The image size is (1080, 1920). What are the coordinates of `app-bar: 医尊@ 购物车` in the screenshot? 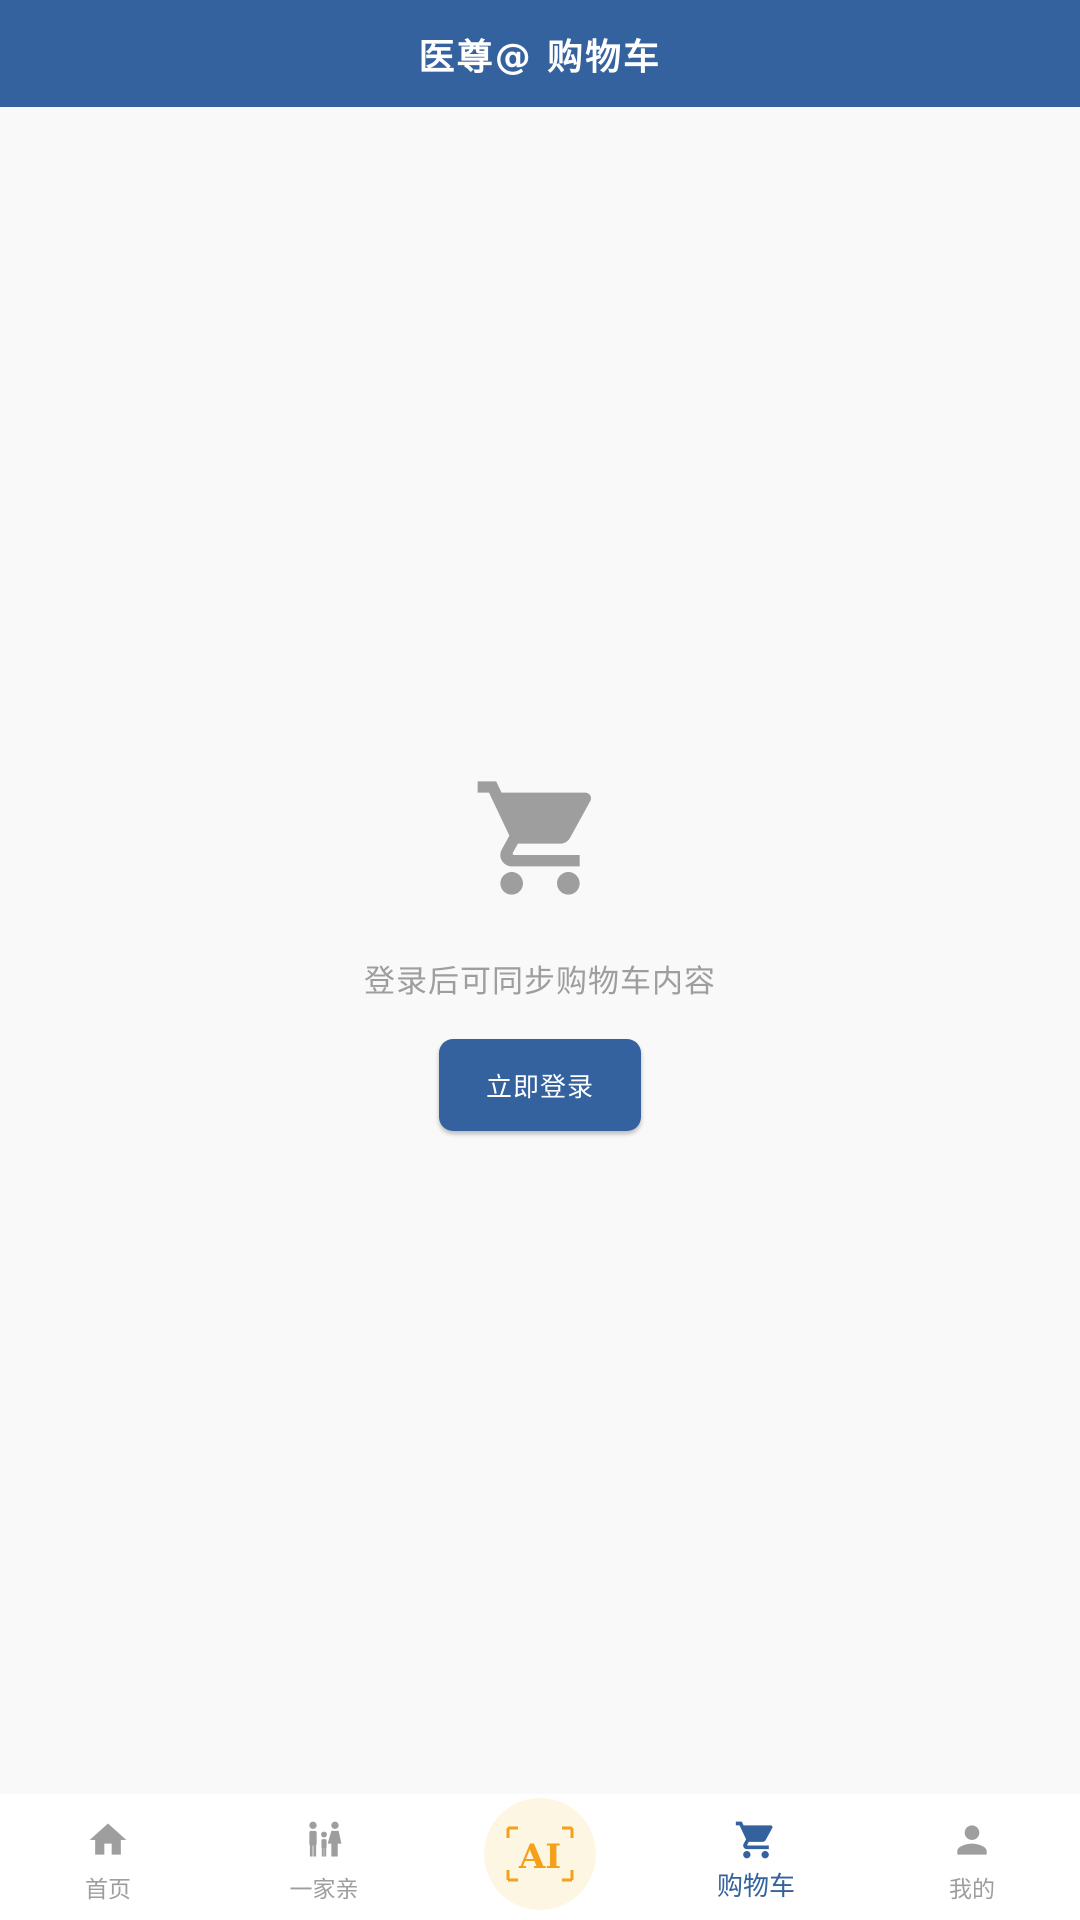 It's located at (540, 53).